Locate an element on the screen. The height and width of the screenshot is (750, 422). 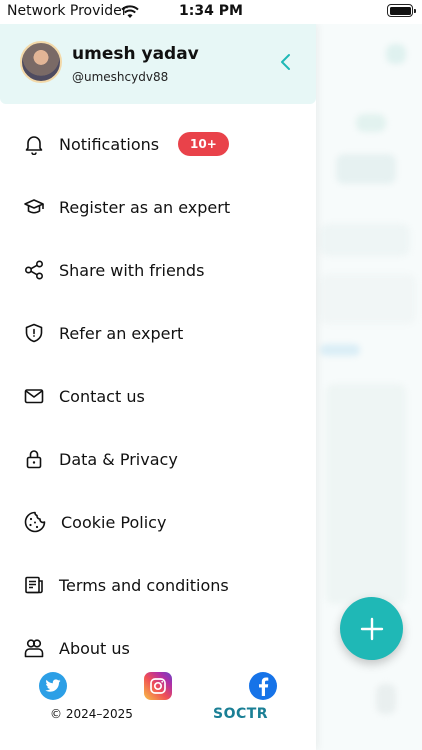
menu-item-refer-expert: Refer an expert is located at coordinates (158, 333).